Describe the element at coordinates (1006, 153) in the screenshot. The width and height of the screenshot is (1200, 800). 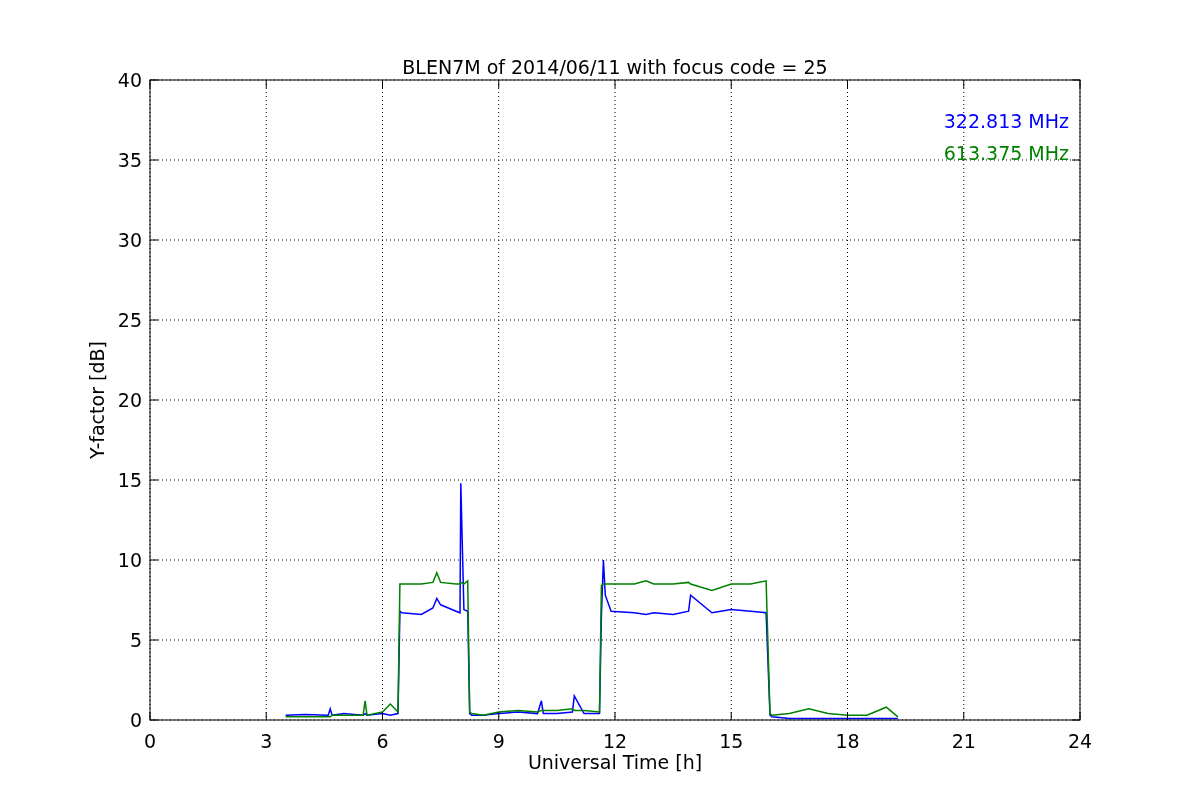
I see `legend-label: 613.375 MHz` at that location.